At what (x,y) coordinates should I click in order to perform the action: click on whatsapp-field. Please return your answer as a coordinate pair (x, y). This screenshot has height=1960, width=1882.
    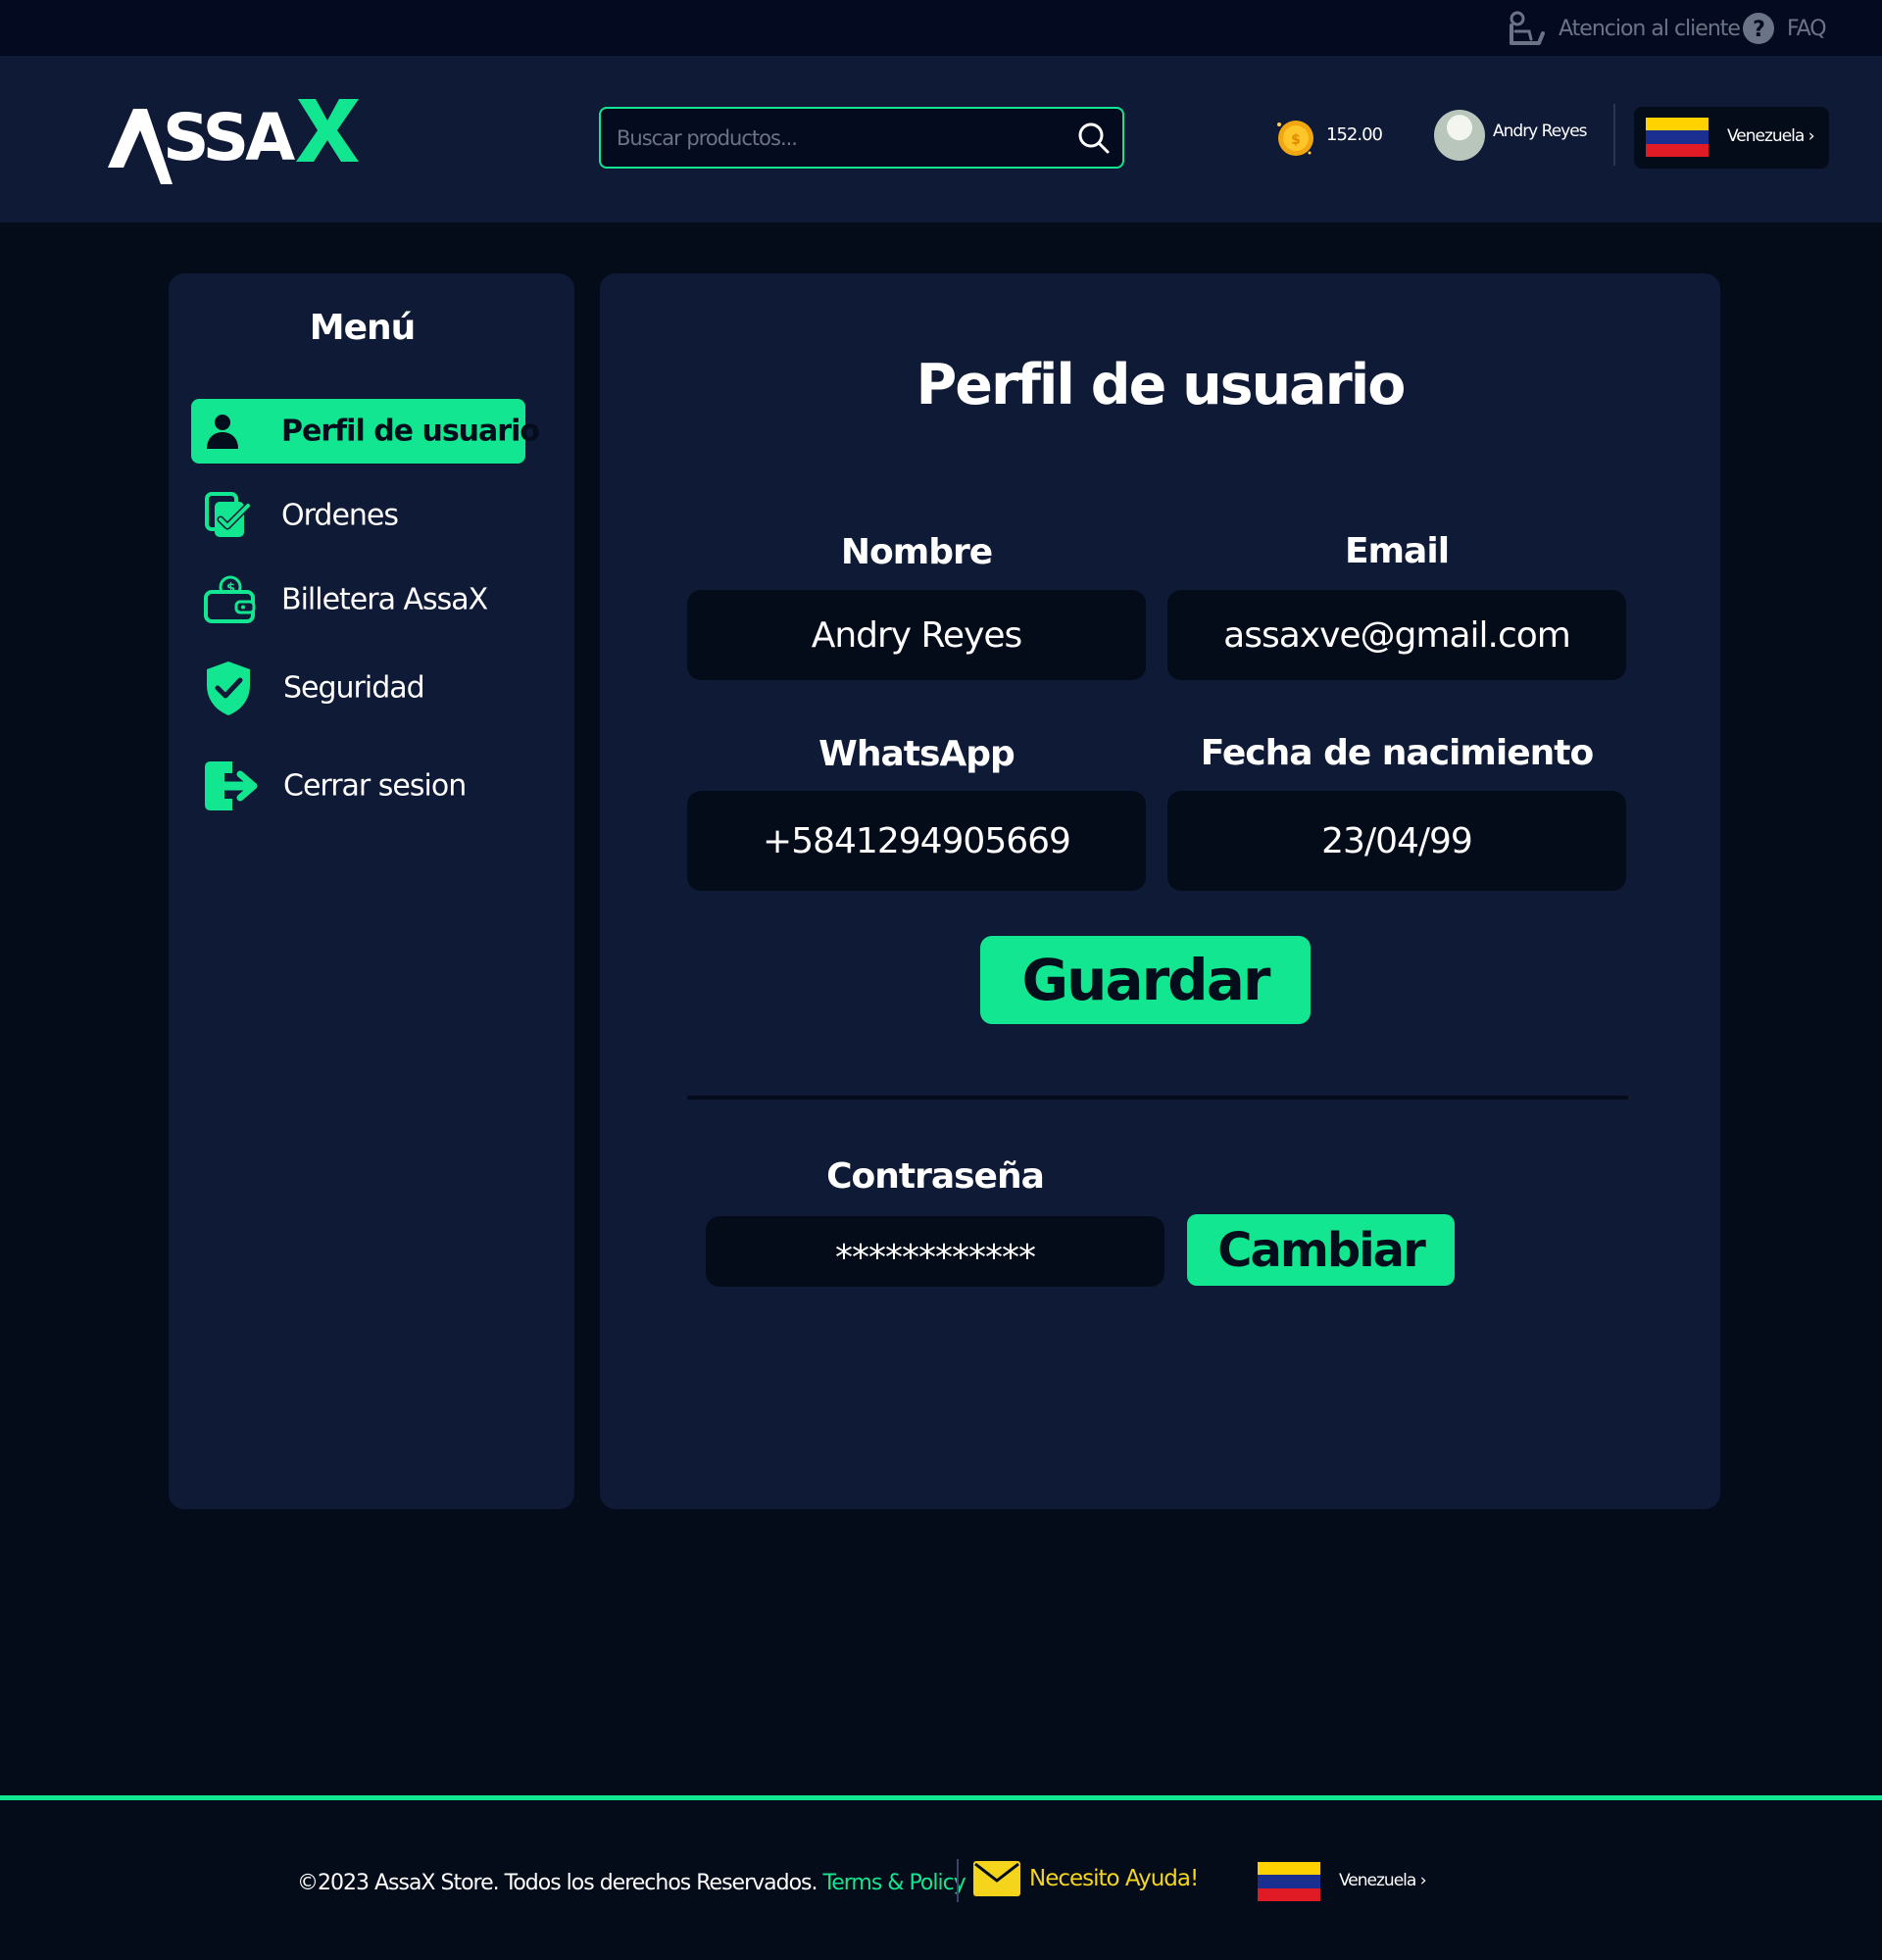
    Looking at the image, I should click on (917, 841).